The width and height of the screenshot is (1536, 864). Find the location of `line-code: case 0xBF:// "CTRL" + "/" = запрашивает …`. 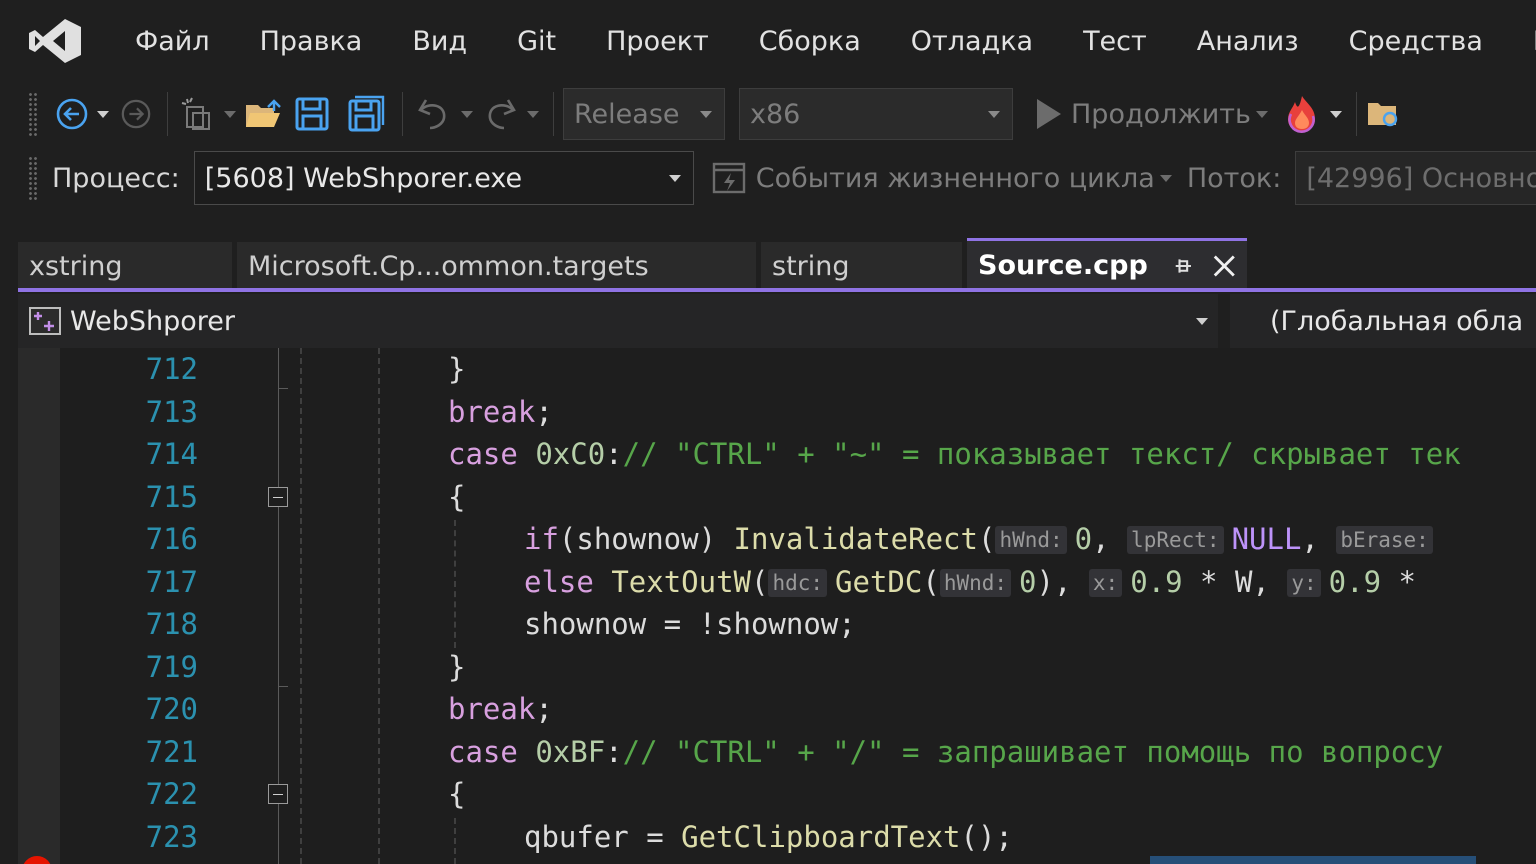

line-code: case 0xBF:// "CTRL" + "/" = запрашивает … is located at coordinates (945, 752).